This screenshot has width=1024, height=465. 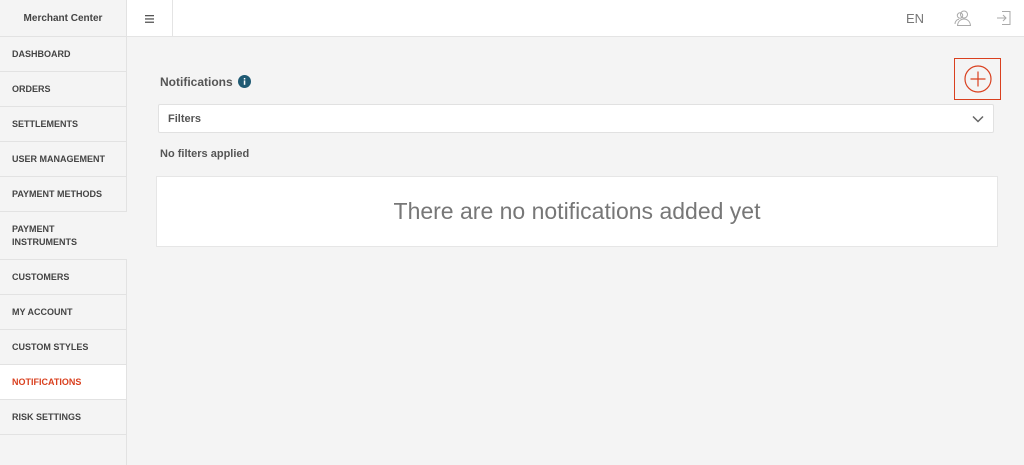 What do you see at coordinates (1004, 18) in the screenshot?
I see `logout-icon` at bounding box center [1004, 18].